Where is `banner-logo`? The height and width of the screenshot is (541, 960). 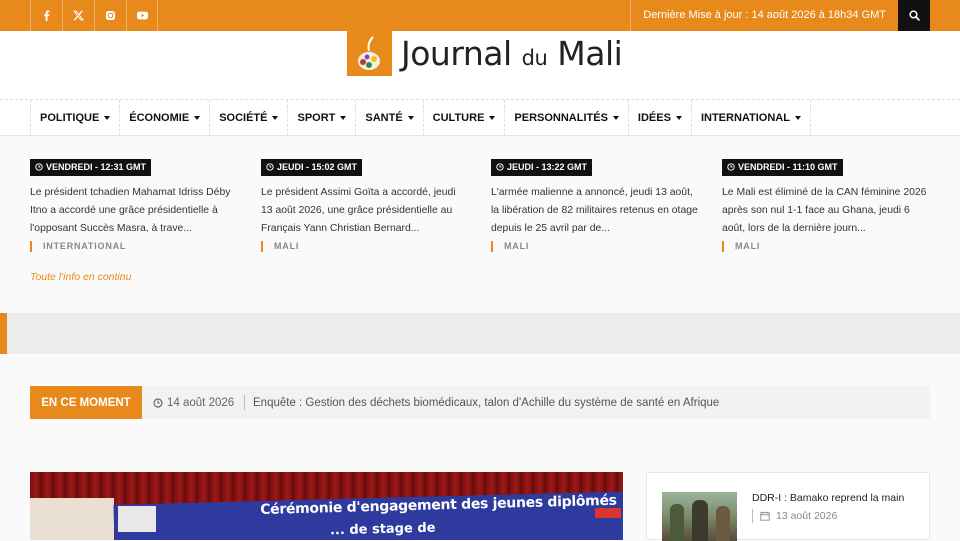
banner-logo is located at coordinates (137, 519).